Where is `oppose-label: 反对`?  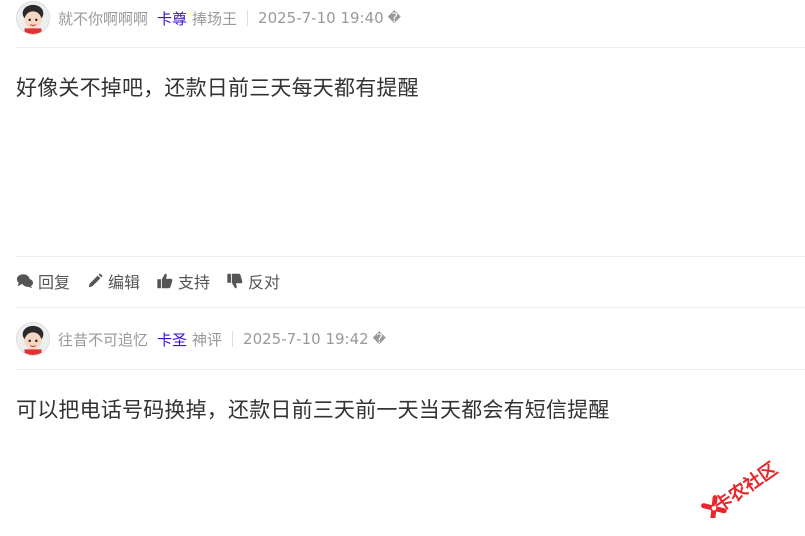
oppose-label: 反对 is located at coordinates (264, 282).